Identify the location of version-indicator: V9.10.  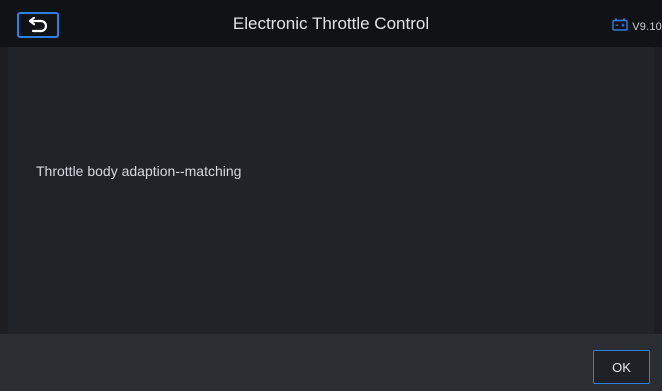
(637, 27).